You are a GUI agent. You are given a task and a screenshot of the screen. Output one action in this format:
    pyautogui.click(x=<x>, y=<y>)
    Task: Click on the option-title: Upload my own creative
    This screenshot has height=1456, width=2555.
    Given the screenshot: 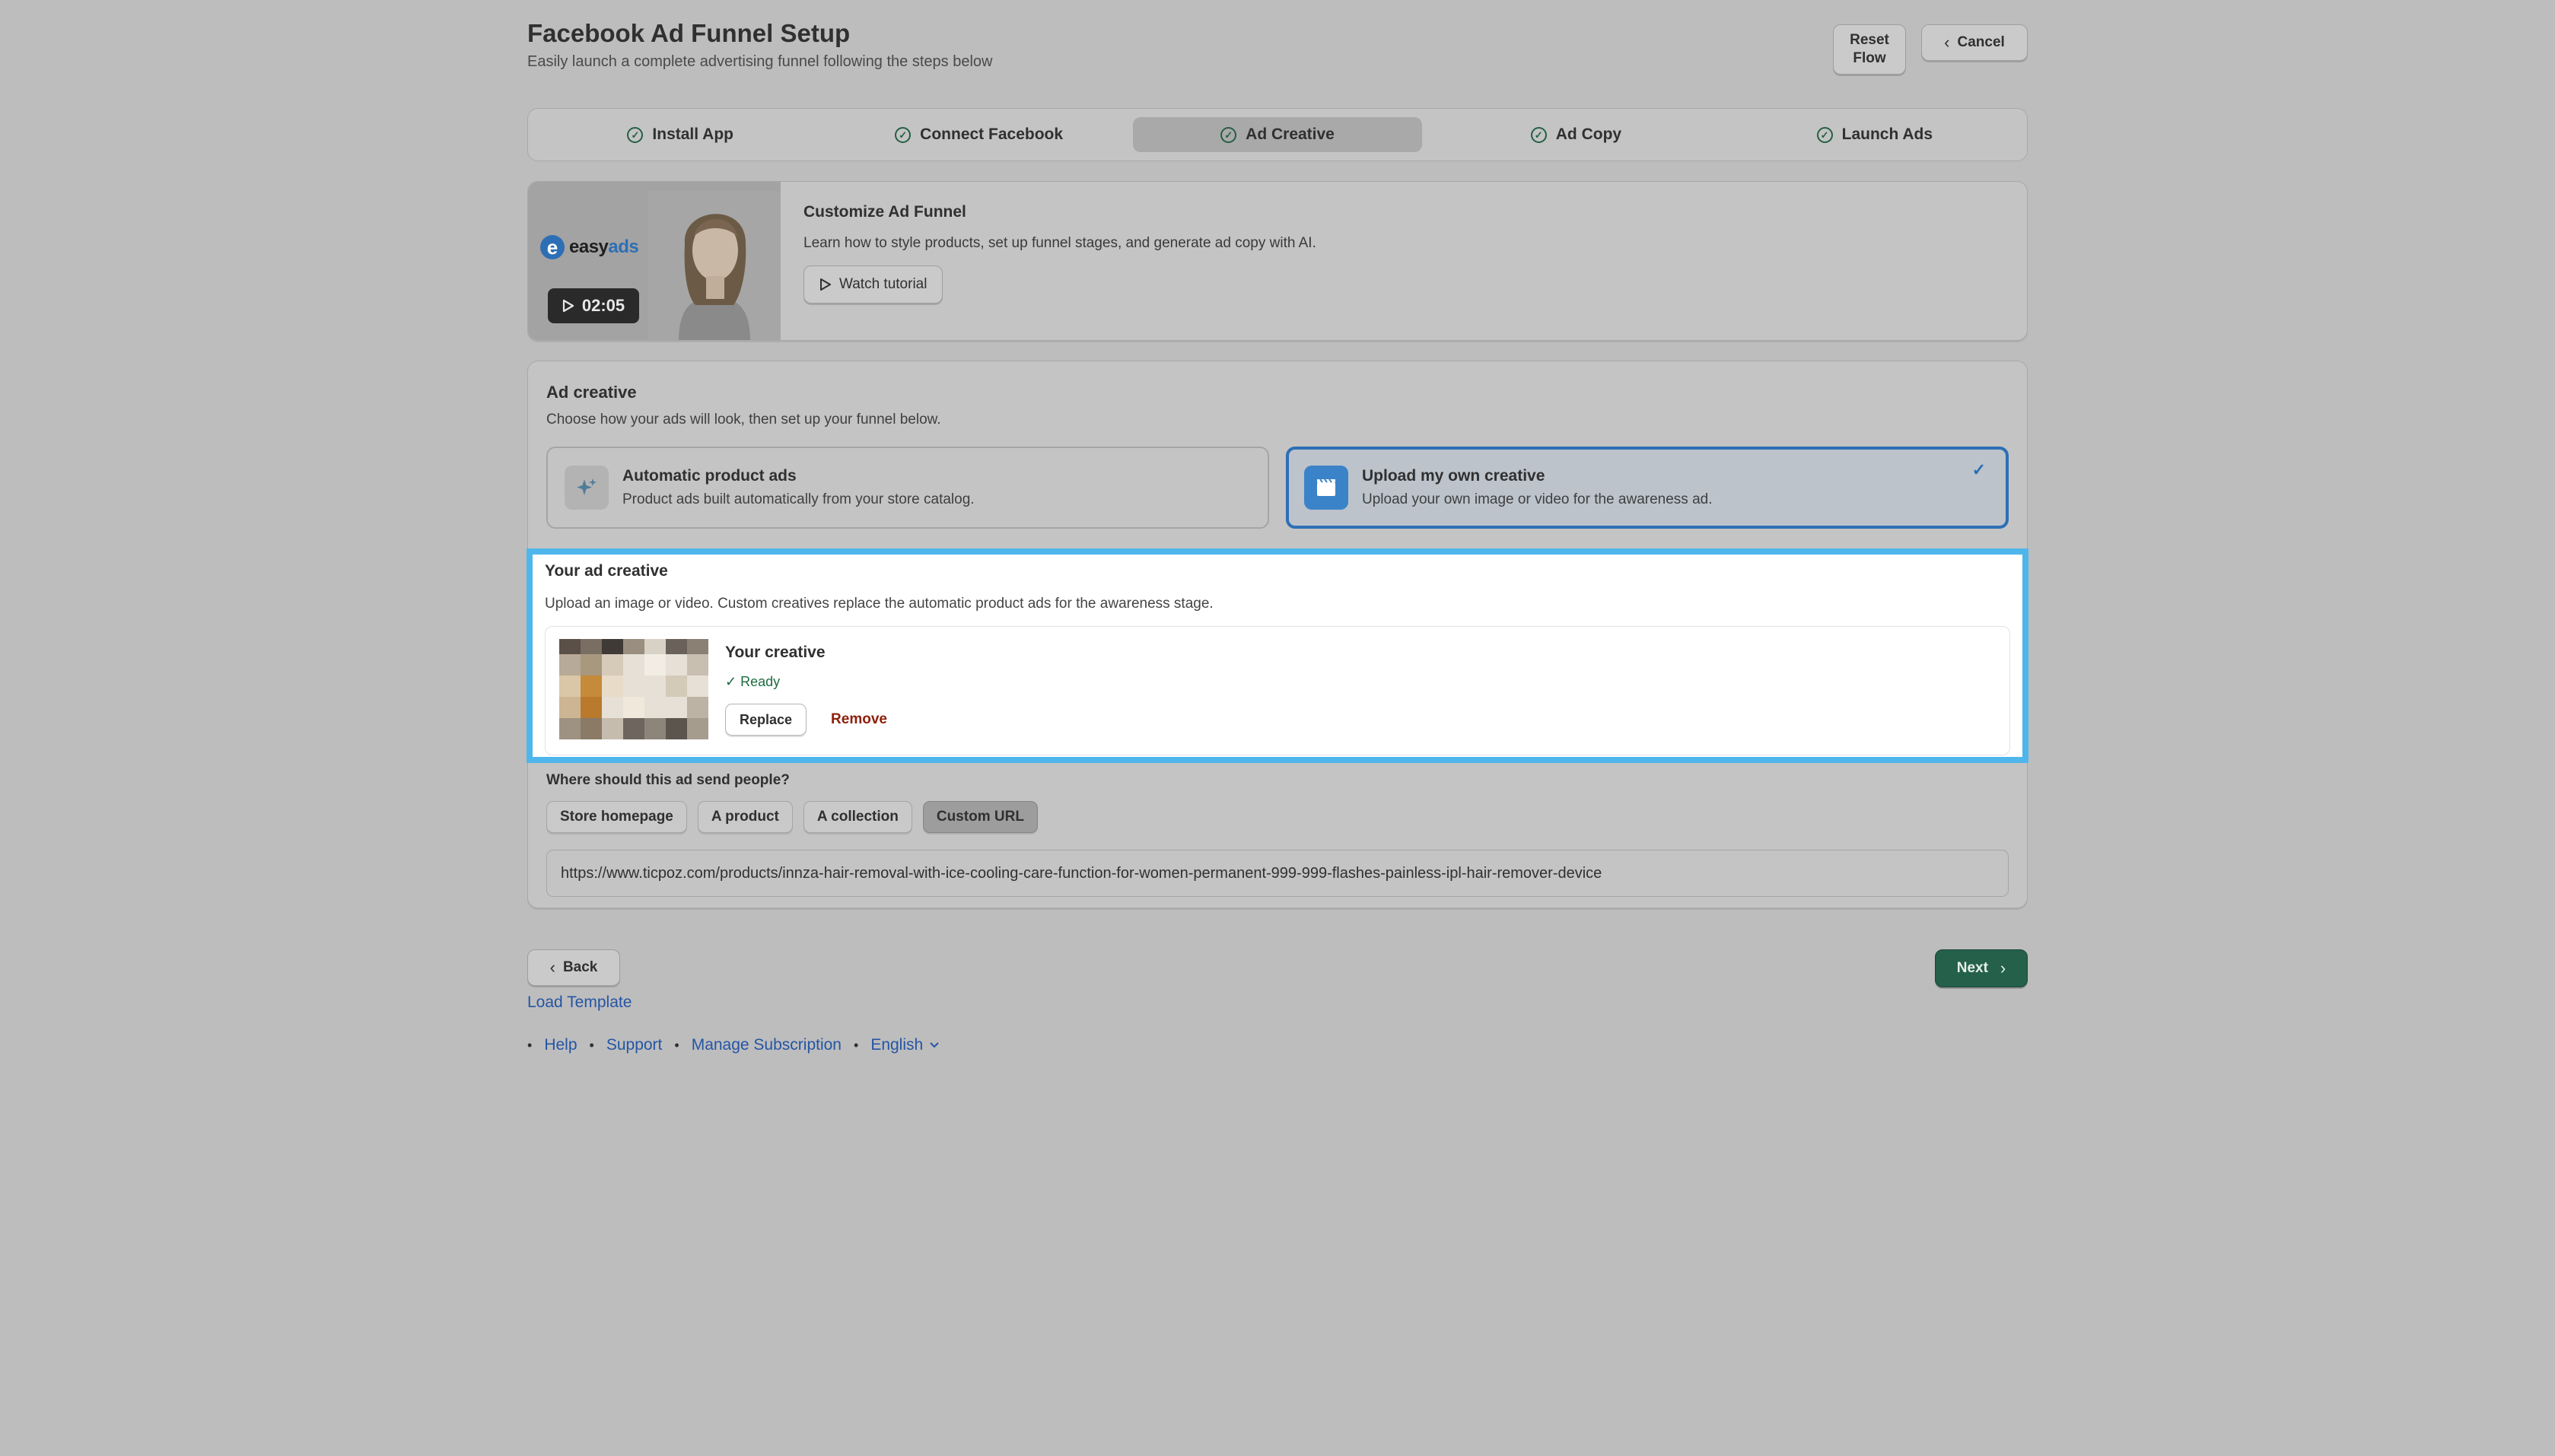 What is the action you would take?
    pyautogui.click(x=1453, y=476)
    